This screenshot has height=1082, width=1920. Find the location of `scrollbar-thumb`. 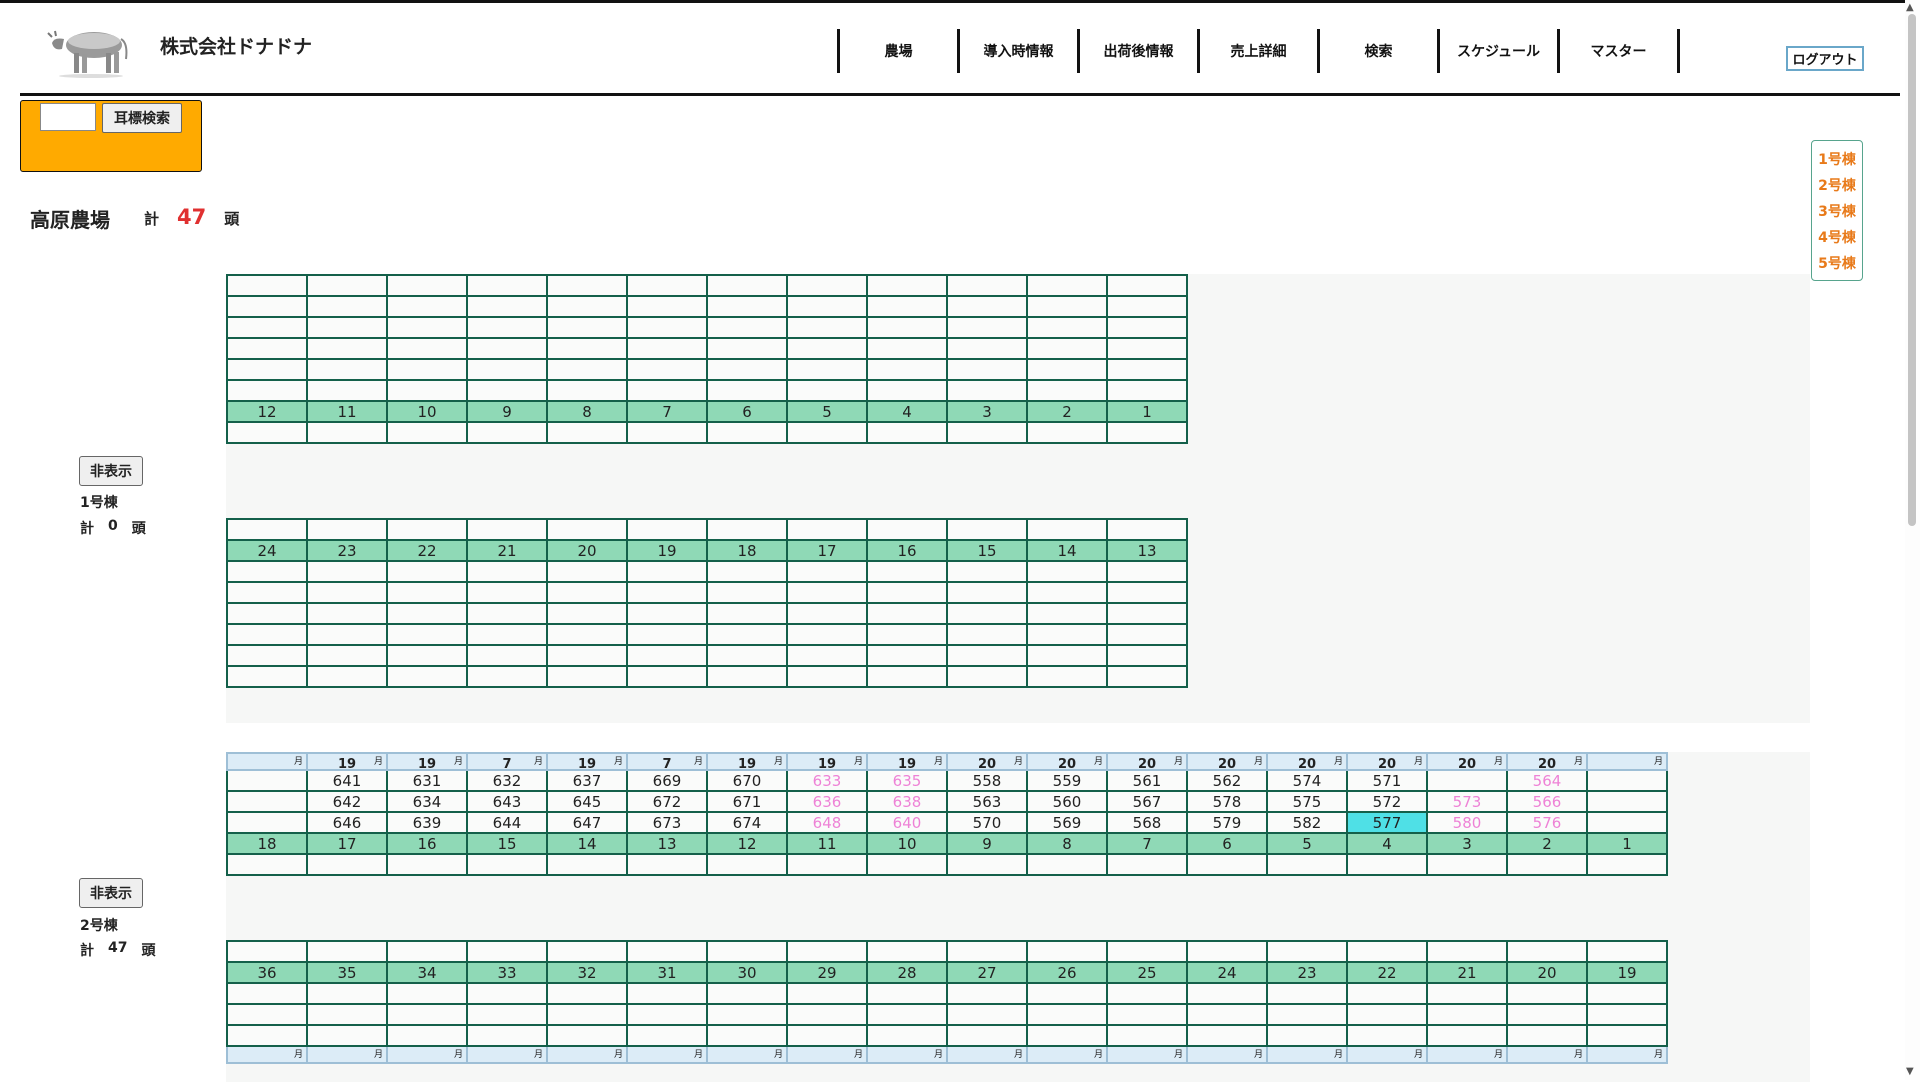

scrollbar-thumb is located at coordinates (1912, 270).